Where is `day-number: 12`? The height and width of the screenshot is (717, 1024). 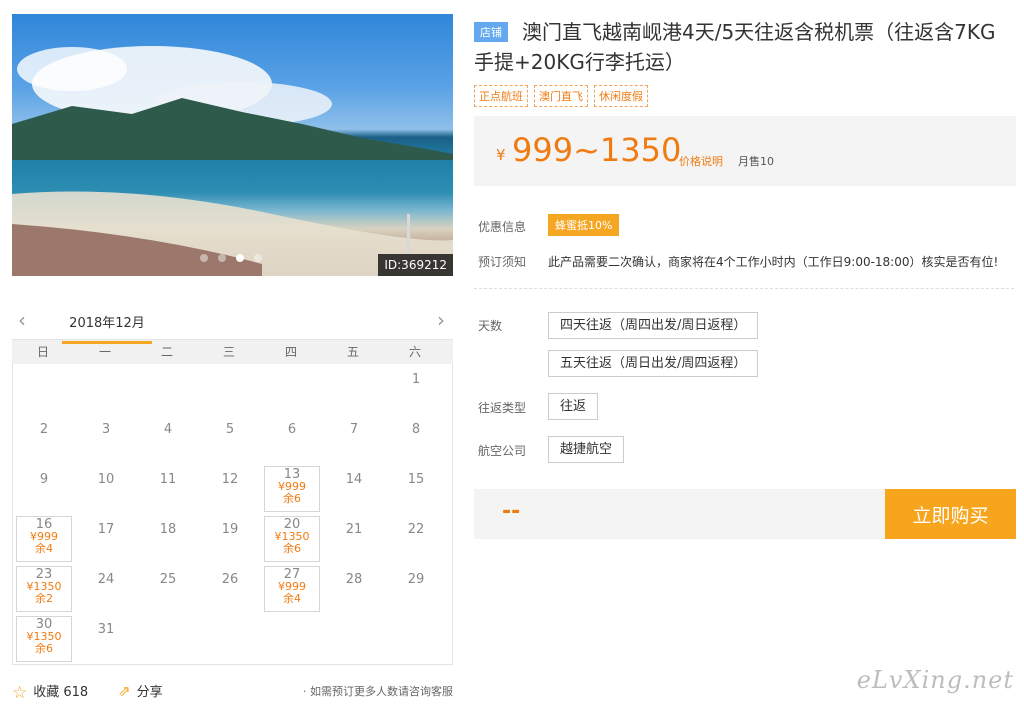
day-number: 12 is located at coordinates (230, 479).